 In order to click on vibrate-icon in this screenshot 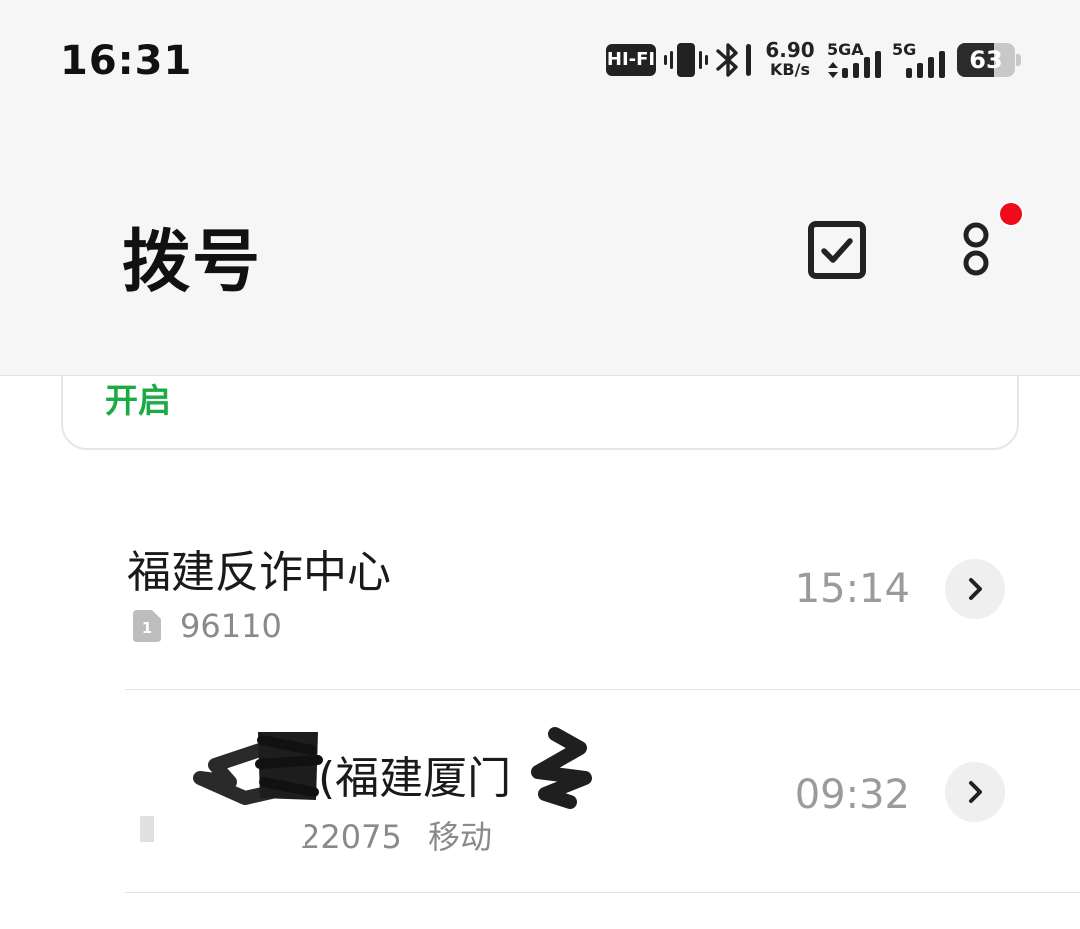, I will do `click(686, 60)`.